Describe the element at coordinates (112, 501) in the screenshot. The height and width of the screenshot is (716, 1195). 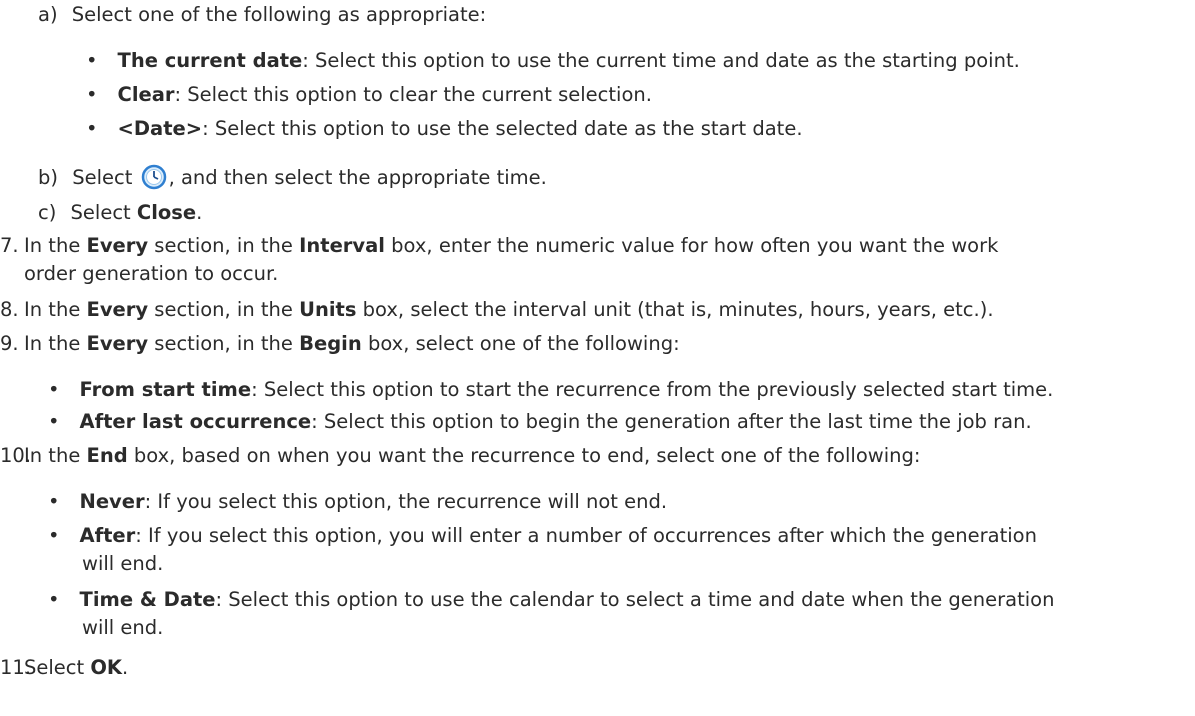
I see `option-title: Never` at that location.